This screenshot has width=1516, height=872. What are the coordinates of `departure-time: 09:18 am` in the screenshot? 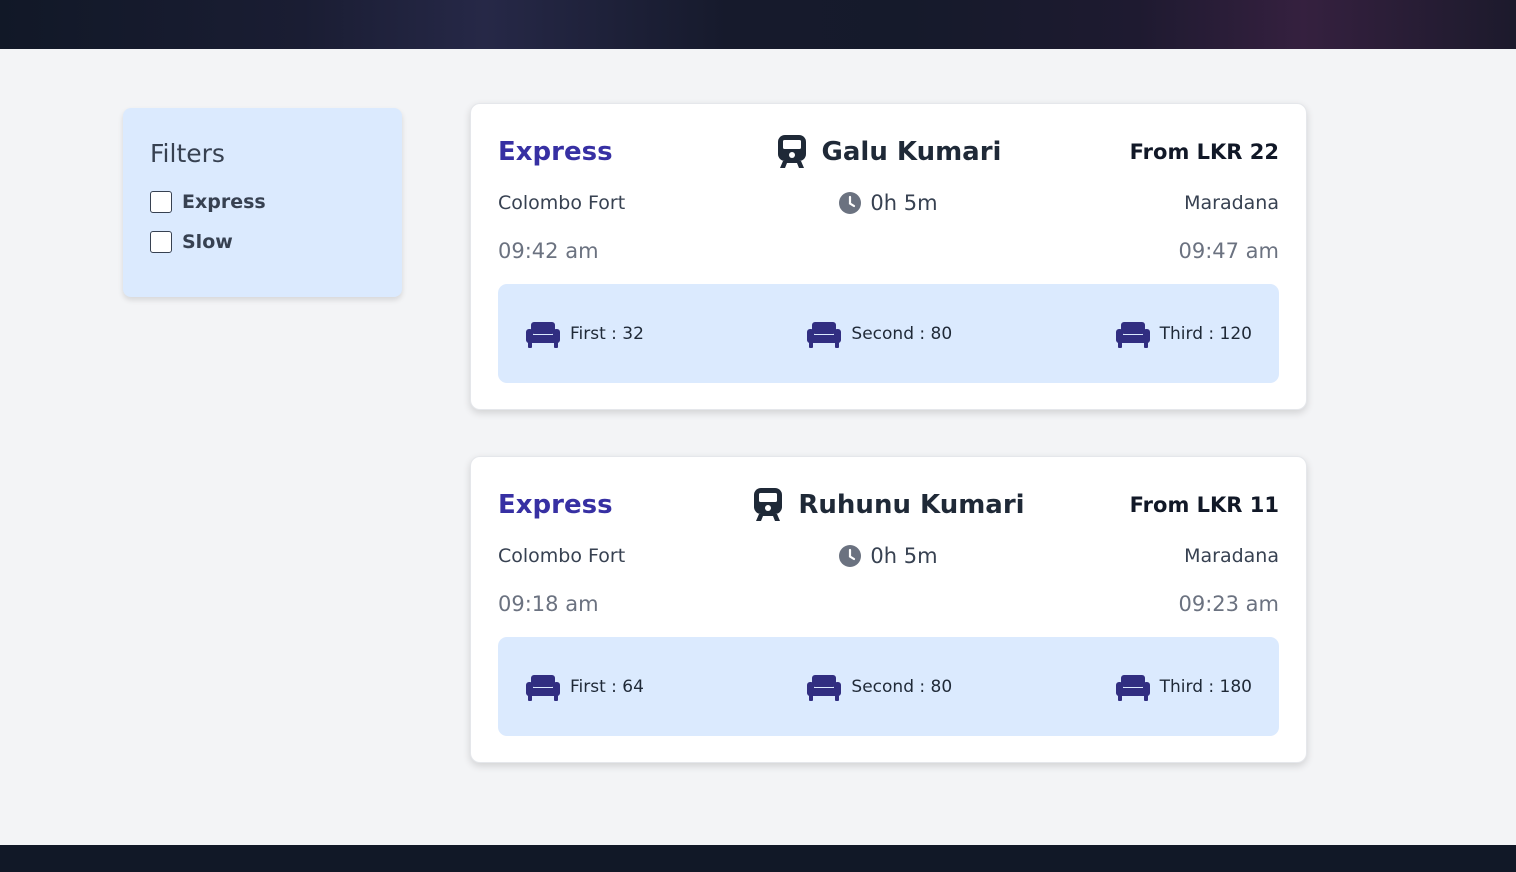 It's located at (548, 604).